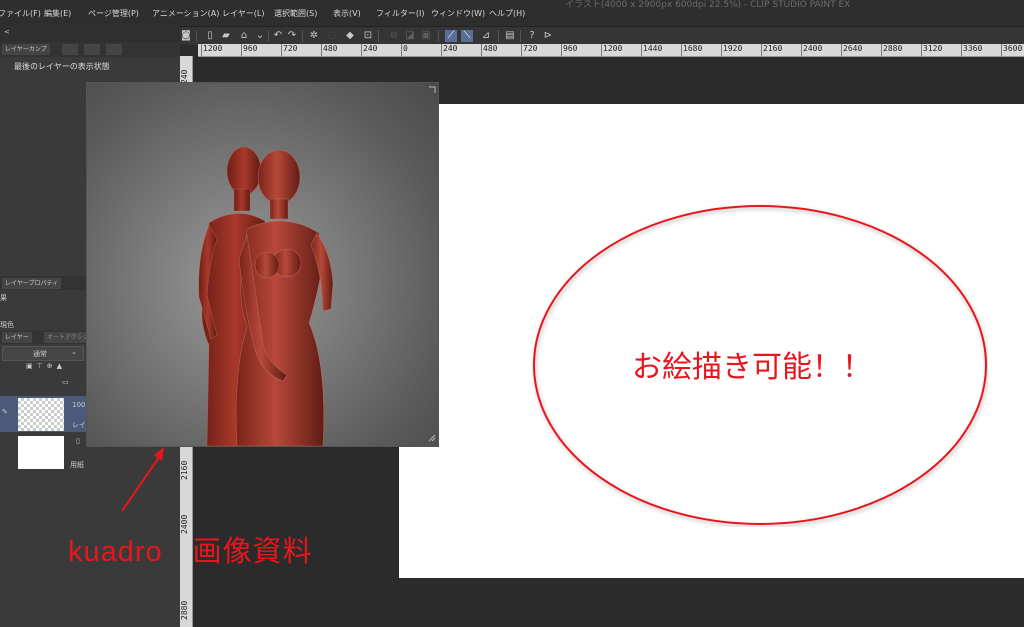 Image resolution: width=1024 pixels, height=627 pixels. Describe the element at coordinates (74, 352) in the screenshot. I see `chevron-down-icon: ⌄` at that location.